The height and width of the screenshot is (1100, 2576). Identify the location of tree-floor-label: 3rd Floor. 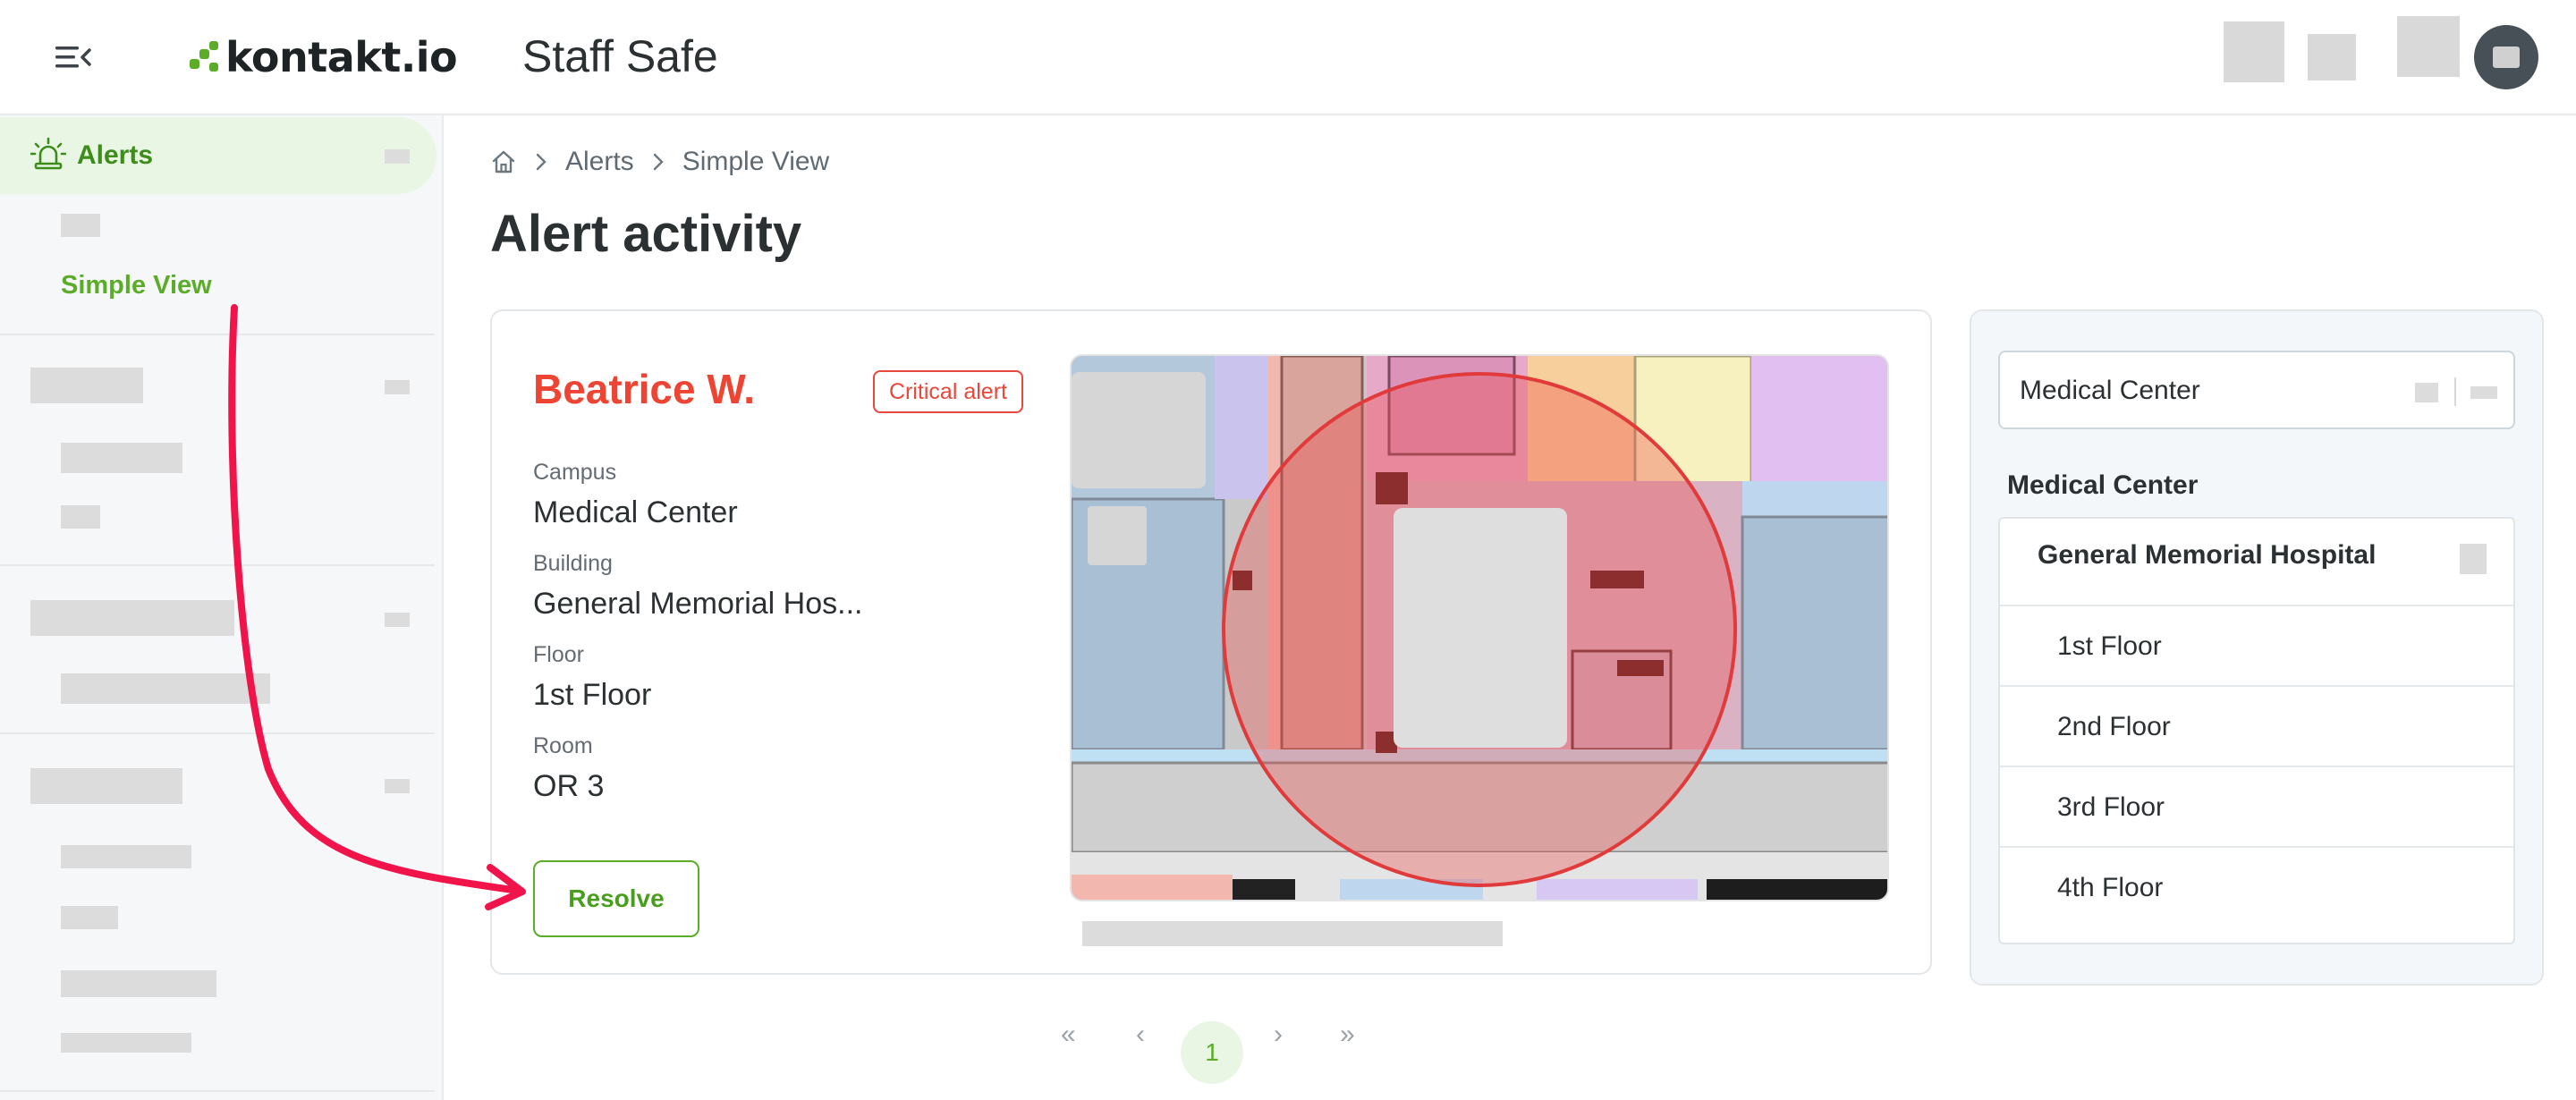
(2111, 807).